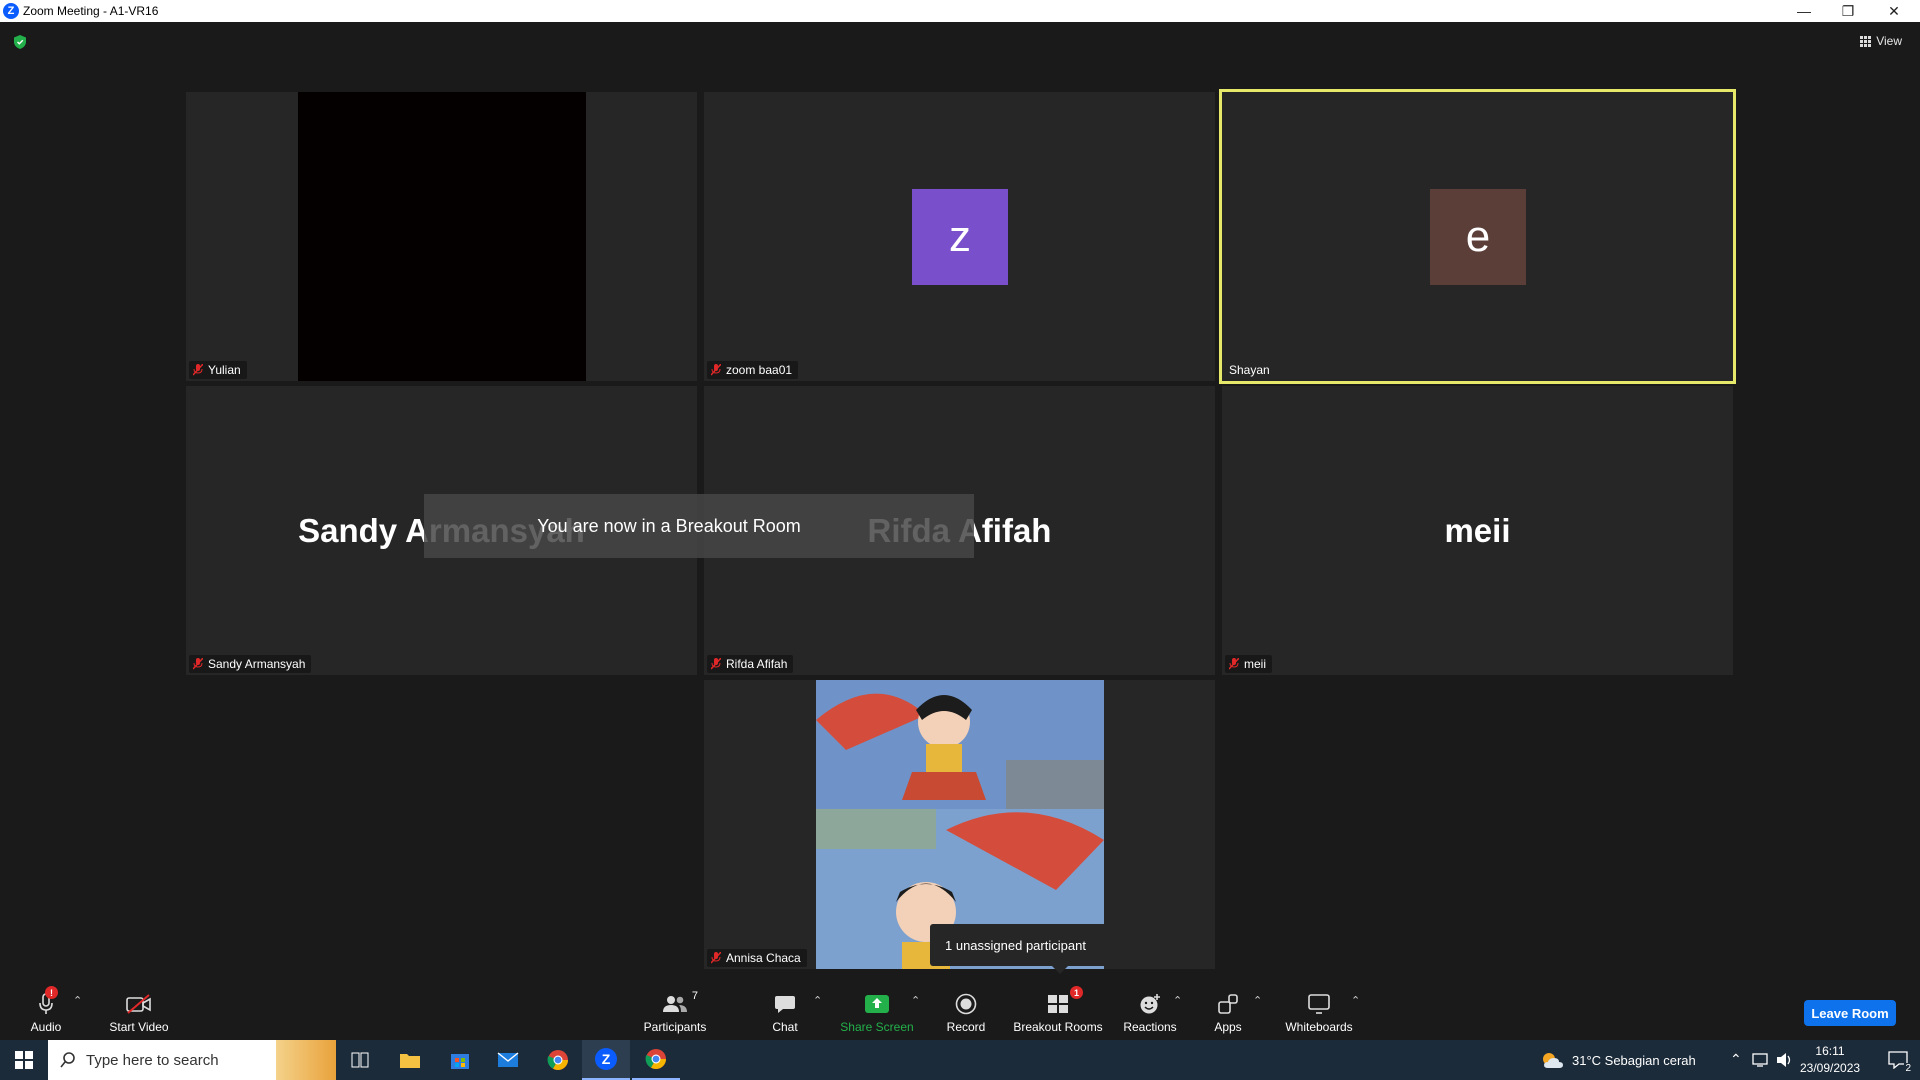 The height and width of the screenshot is (1080, 1920). What do you see at coordinates (224, 370) in the screenshot?
I see `participant-name: Yulian` at bounding box center [224, 370].